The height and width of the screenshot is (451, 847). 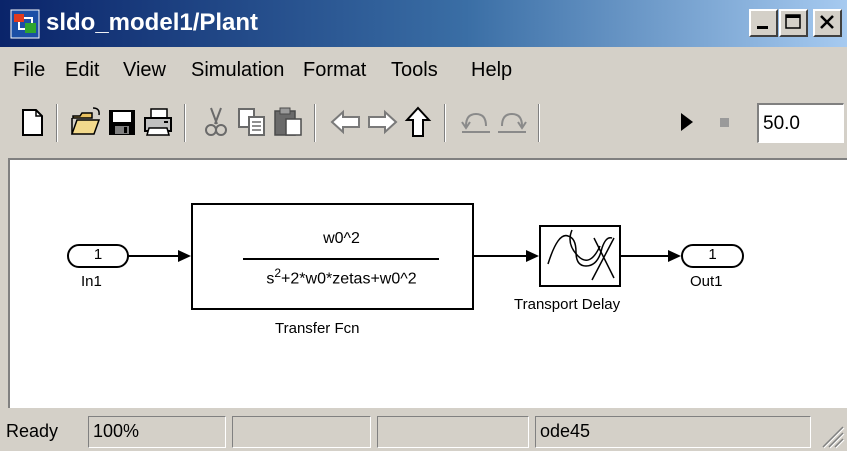 I want to click on print-icon, so click(x=158, y=122).